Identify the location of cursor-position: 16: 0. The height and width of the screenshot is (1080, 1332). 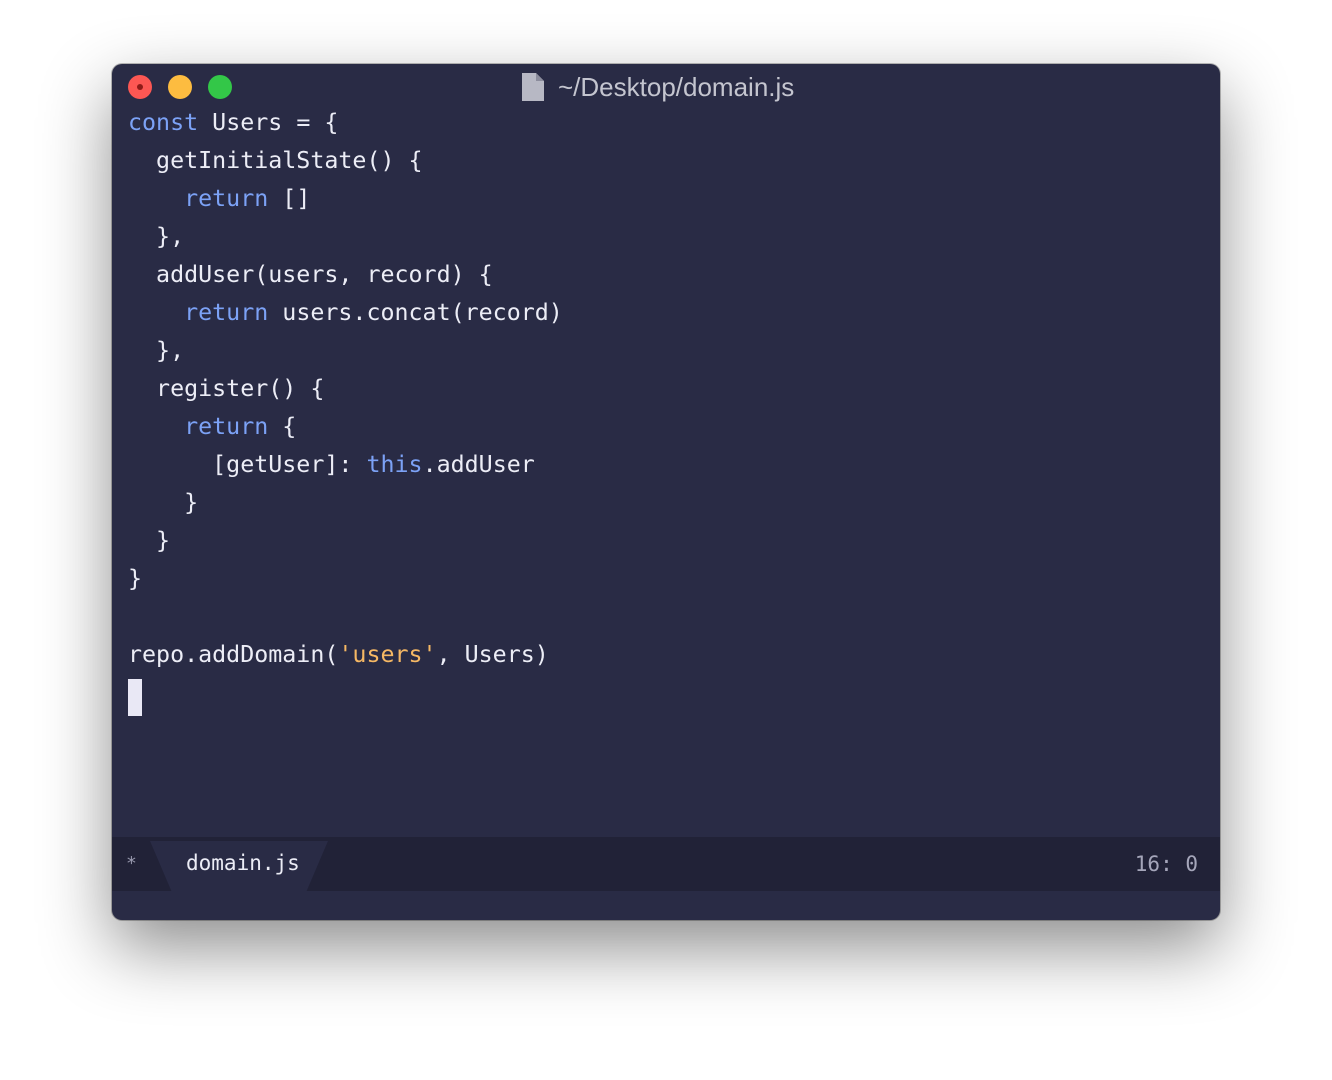
(1166, 864).